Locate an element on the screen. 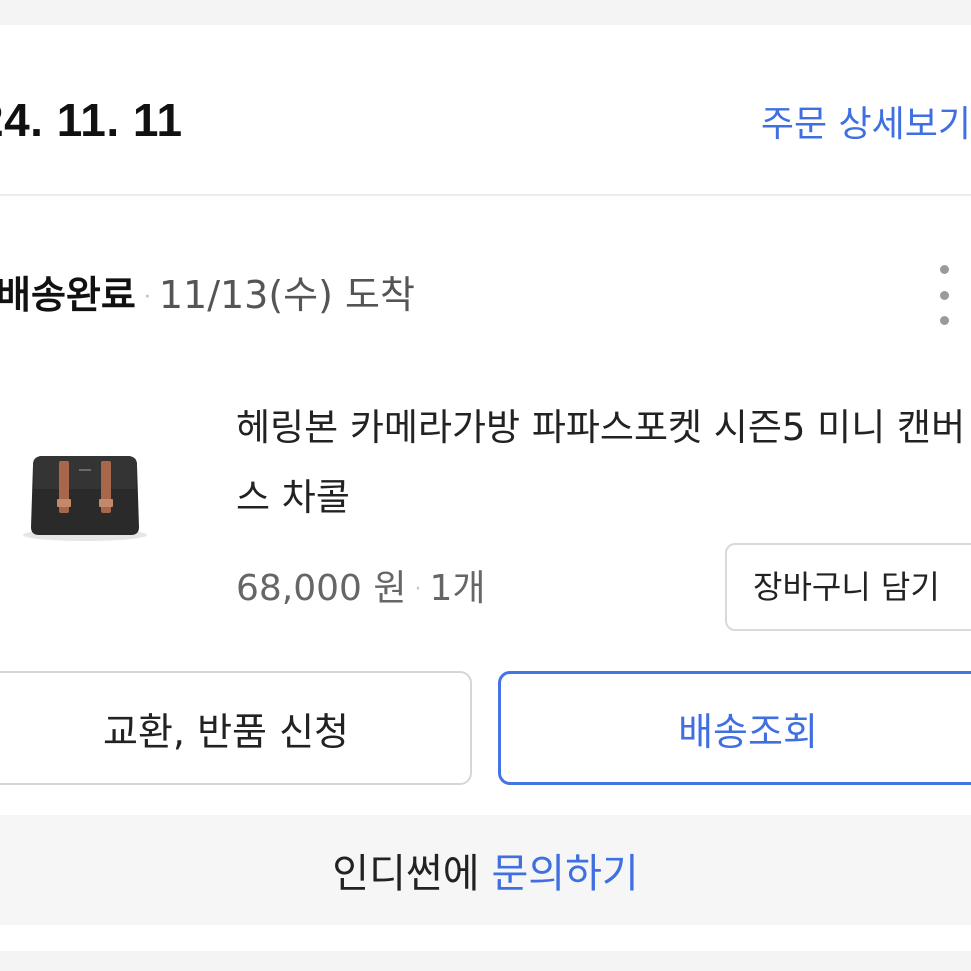 The height and width of the screenshot is (971, 971). product-price: 68,000 원 is located at coordinates (321, 588).